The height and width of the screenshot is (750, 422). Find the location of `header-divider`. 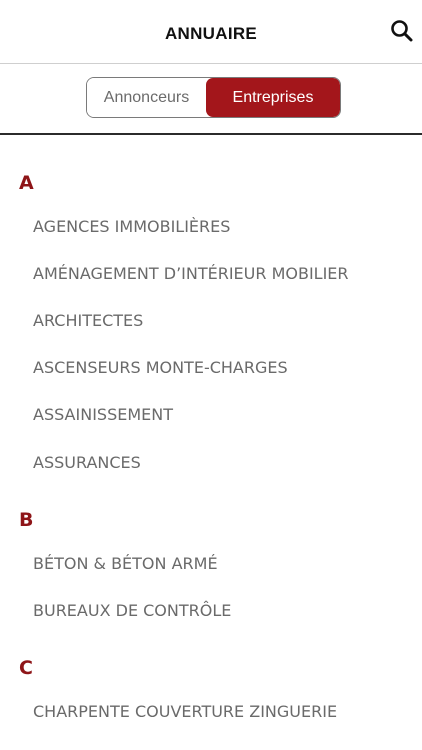

header-divider is located at coordinates (211, 134).